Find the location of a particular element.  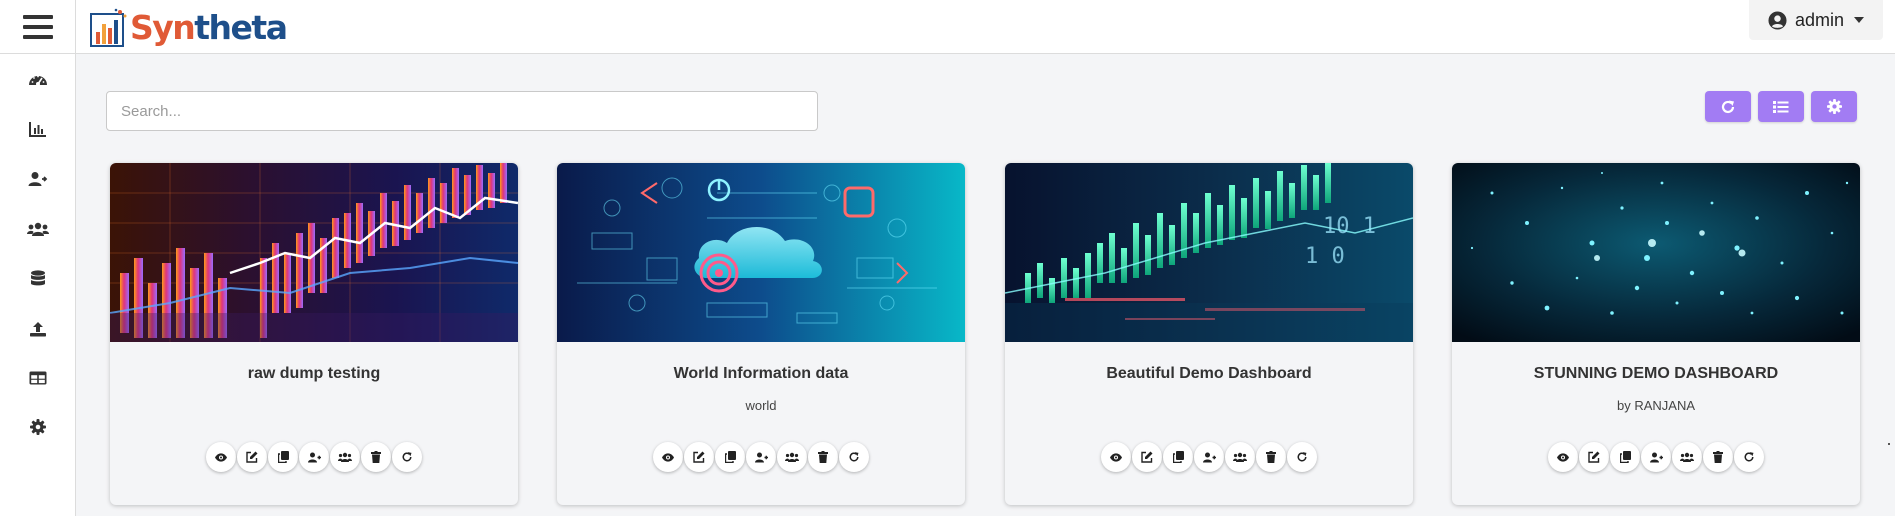

sidebar-item-upload is located at coordinates (38, 329).